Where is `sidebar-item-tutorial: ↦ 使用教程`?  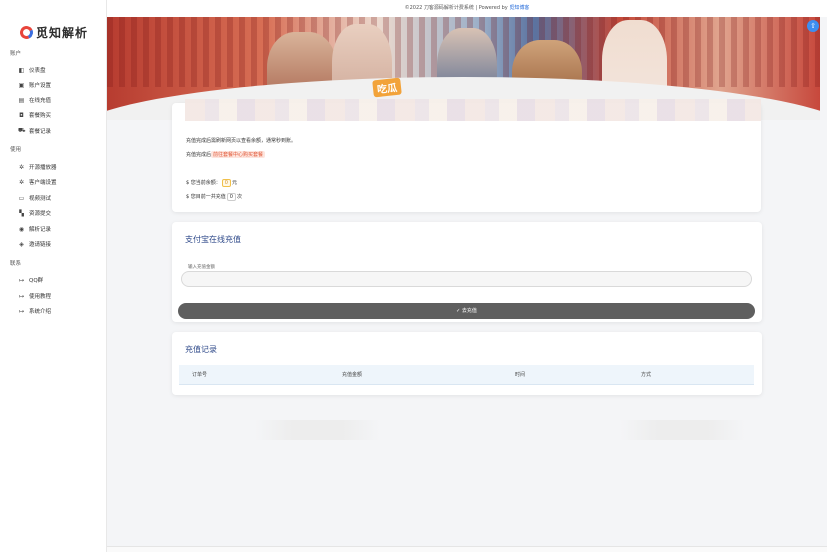
sidebar-item-tutorial: ↦ 使用教程 is located at coordinates (35, 296).